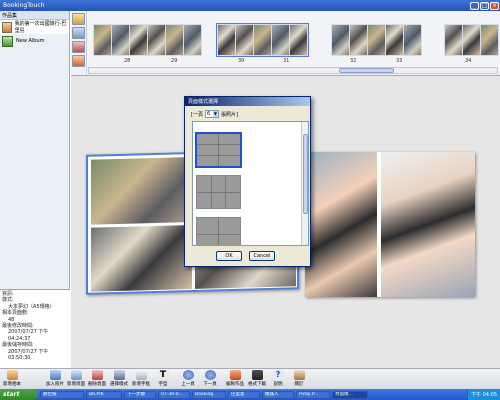  Describe the element at coordinates (62, 394) in the screenshot. I see `taskbar-item: 數位檔` at that location.